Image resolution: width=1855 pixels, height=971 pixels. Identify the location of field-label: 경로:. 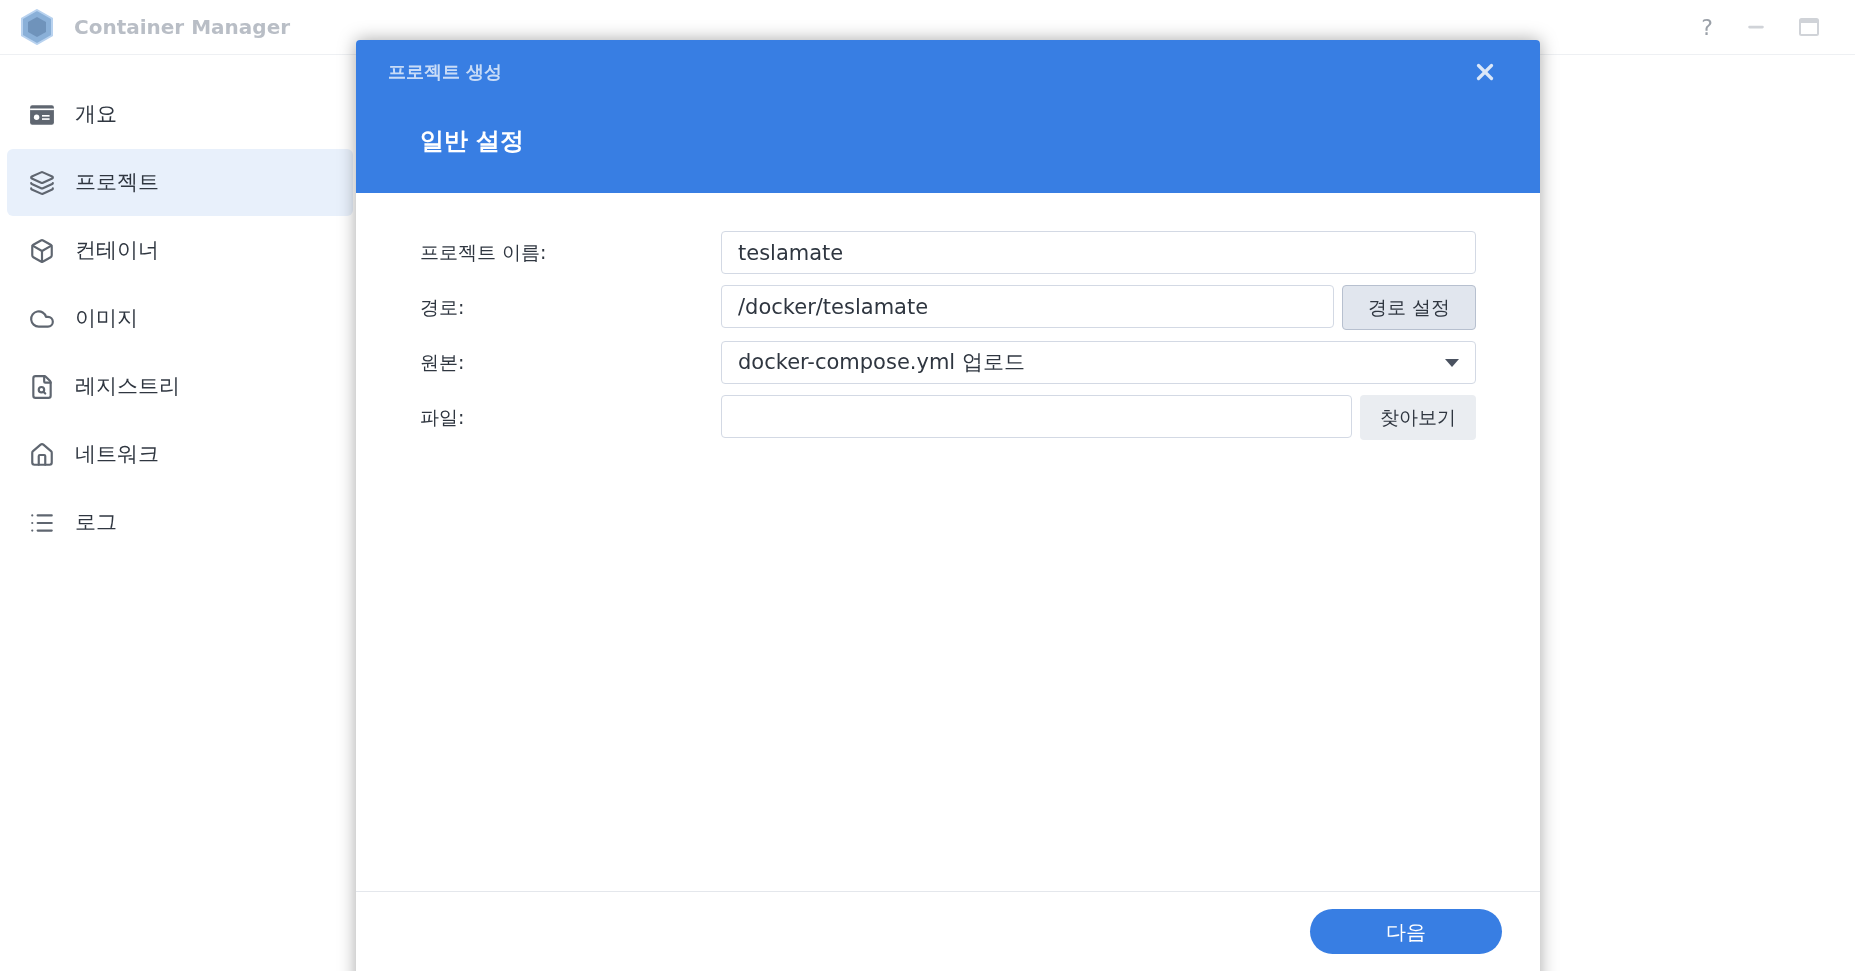
(443, 308).